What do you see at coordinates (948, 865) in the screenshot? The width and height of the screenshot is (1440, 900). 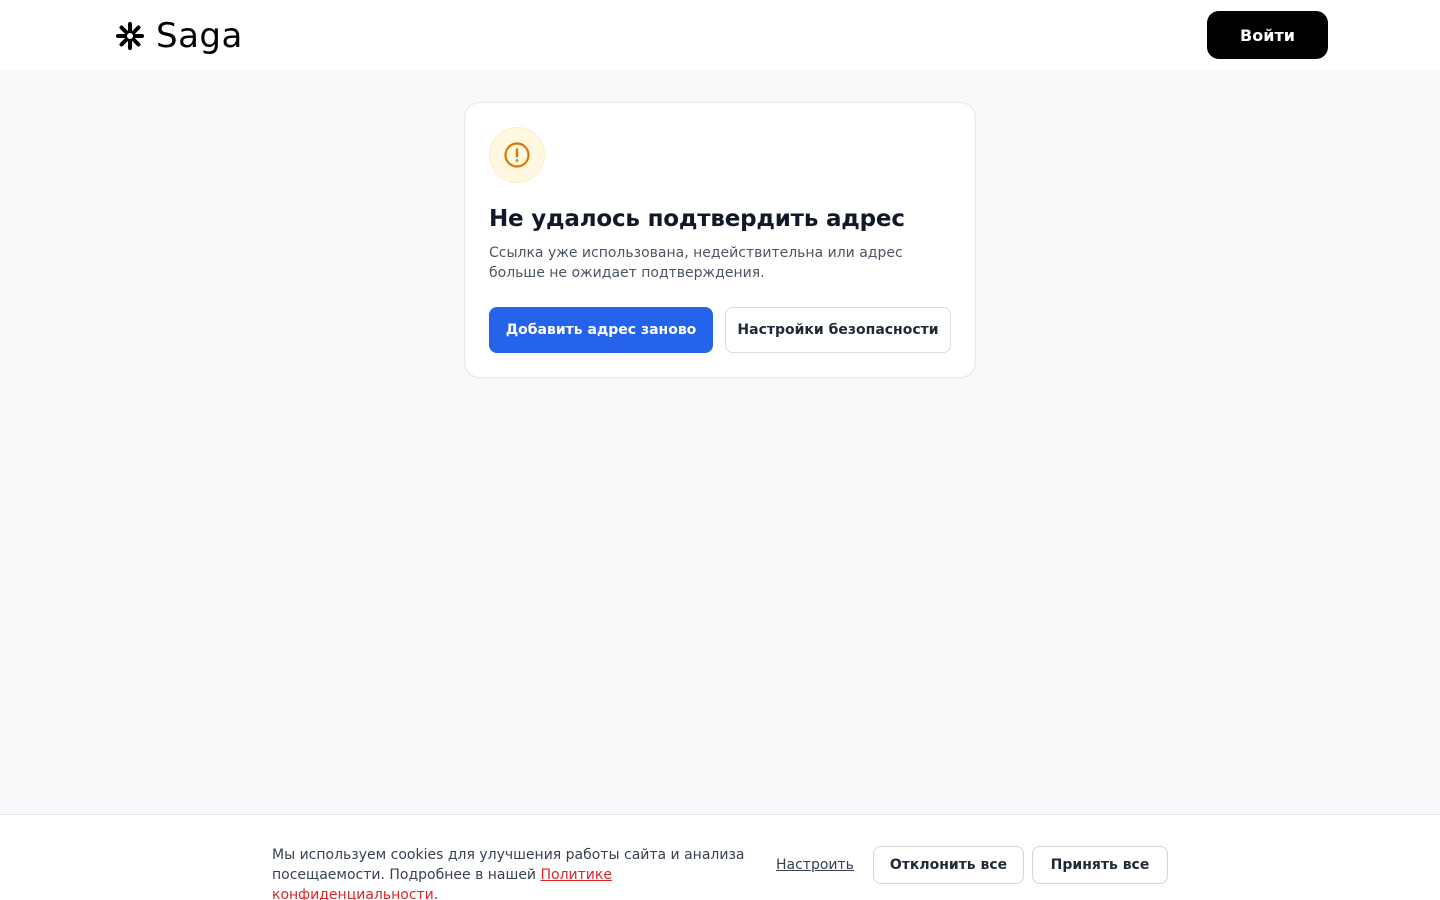 I see `reject-all-cookies-button: Отклонить все` at bounding box center [948, 865].